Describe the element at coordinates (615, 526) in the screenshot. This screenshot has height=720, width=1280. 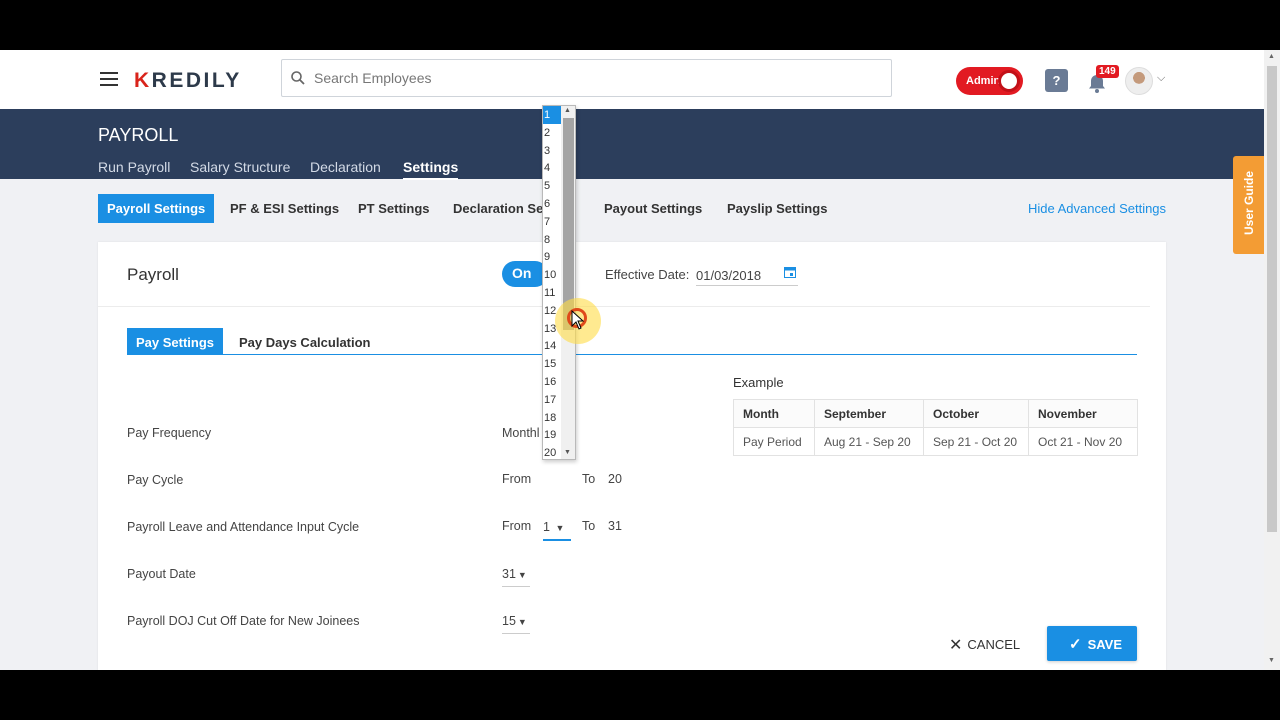
I see `leave-cycle-to-value: 31` at that location.